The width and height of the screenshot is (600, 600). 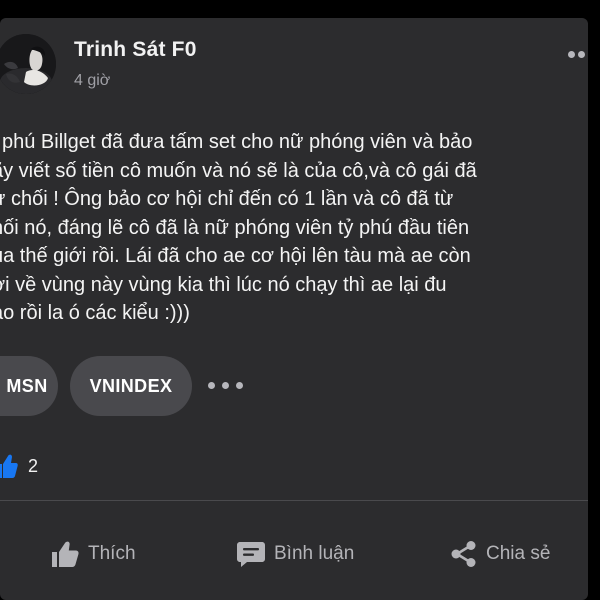 I want to click on more-options-icon, so click(x=578, y=55).